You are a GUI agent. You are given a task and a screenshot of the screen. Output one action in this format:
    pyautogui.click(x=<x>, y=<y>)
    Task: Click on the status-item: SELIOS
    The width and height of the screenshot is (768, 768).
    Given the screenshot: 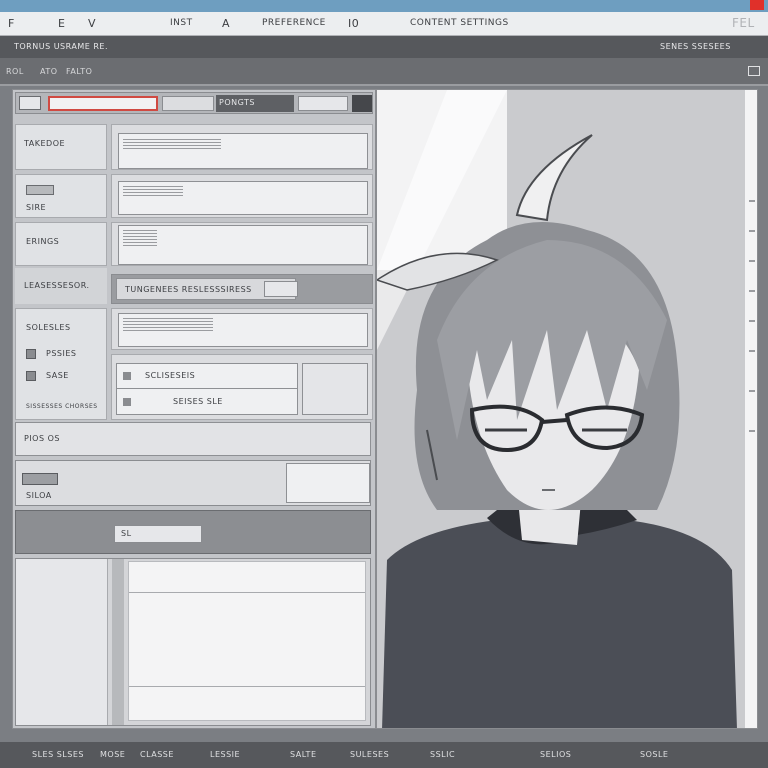 What is the action you would take?
    pyautogui.click(x=555, y=754)
    